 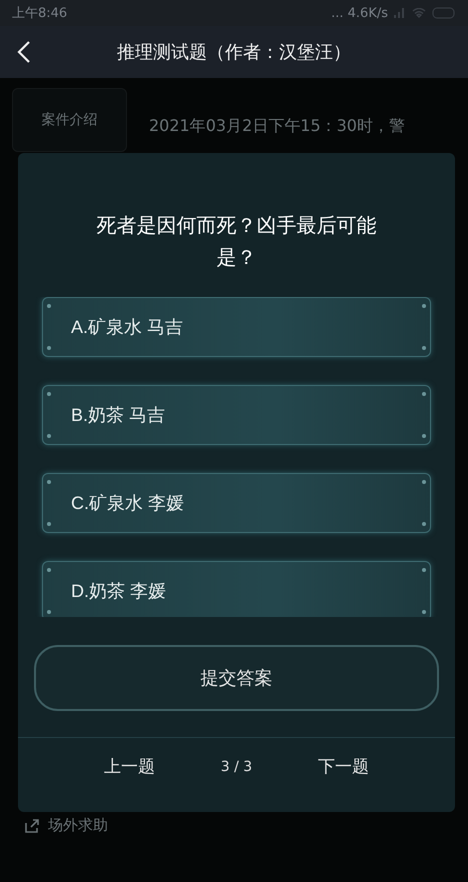 What do you see at coordinates (236, 766) in the screenshot?
I see `page-counter: 3 / 3` at bounding box center [236, 766].